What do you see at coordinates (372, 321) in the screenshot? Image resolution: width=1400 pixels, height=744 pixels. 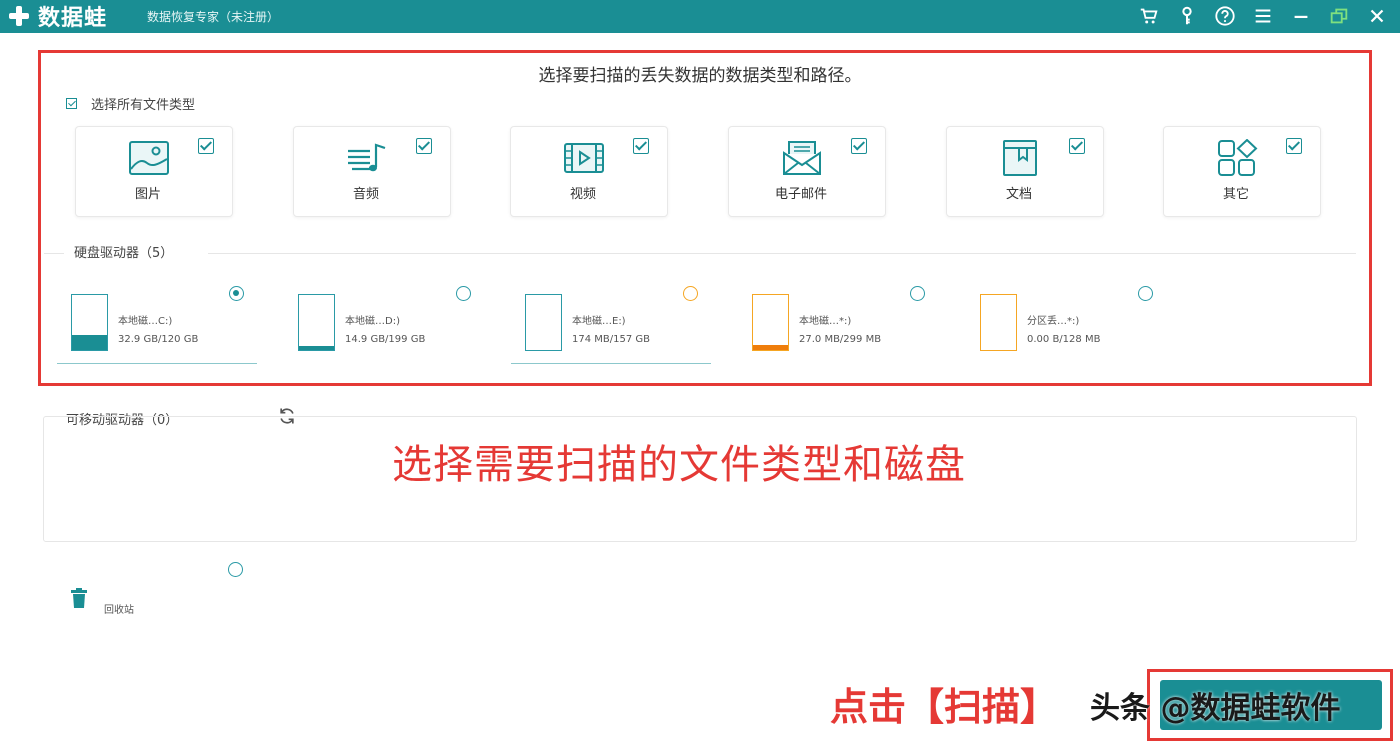 I see `drive-name: 本地磁…D:)` at bounding box center [372, 321].